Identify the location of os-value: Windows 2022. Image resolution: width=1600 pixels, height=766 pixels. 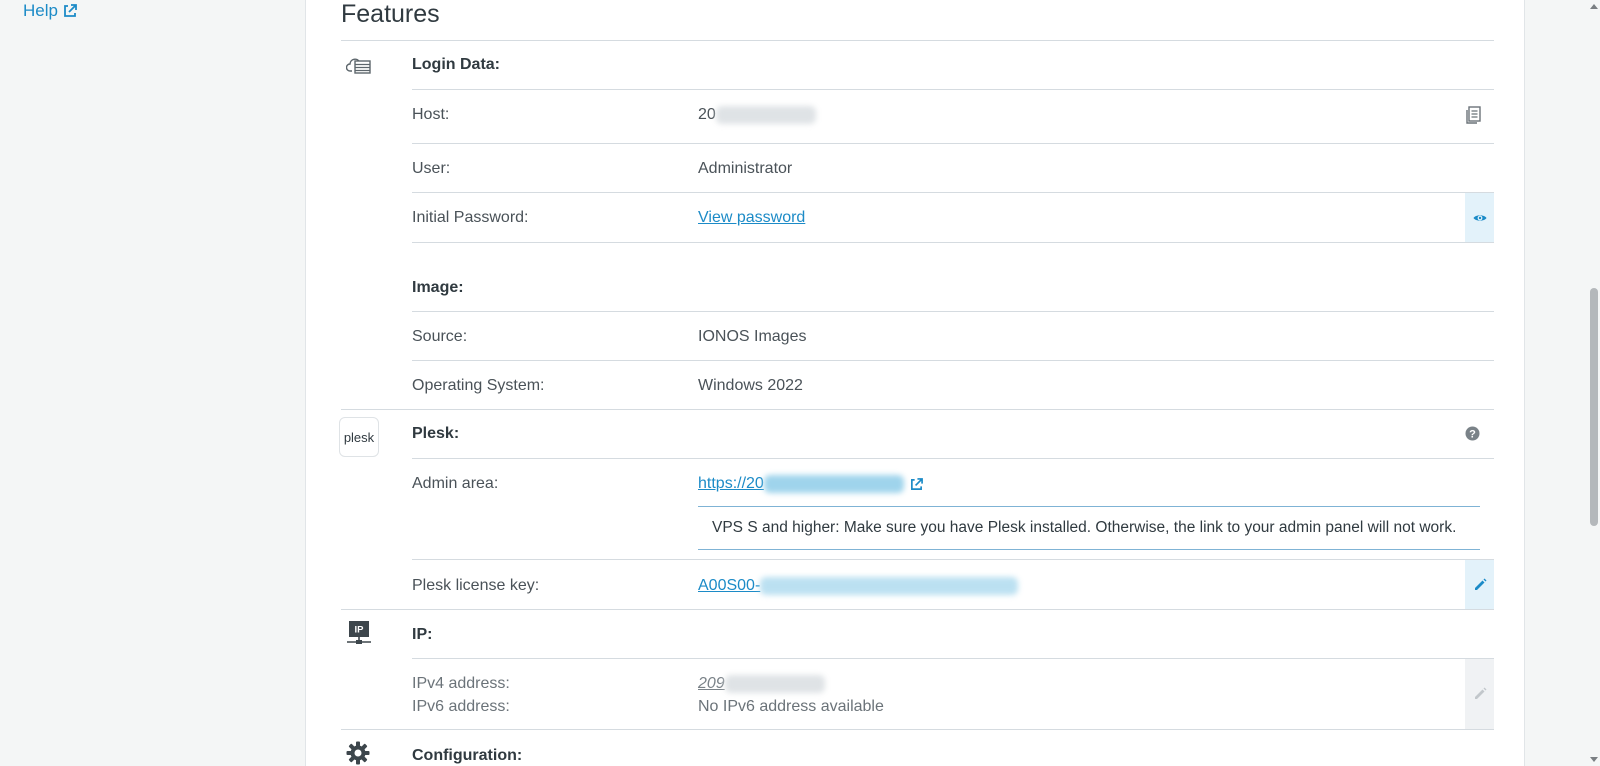
(750, 385).